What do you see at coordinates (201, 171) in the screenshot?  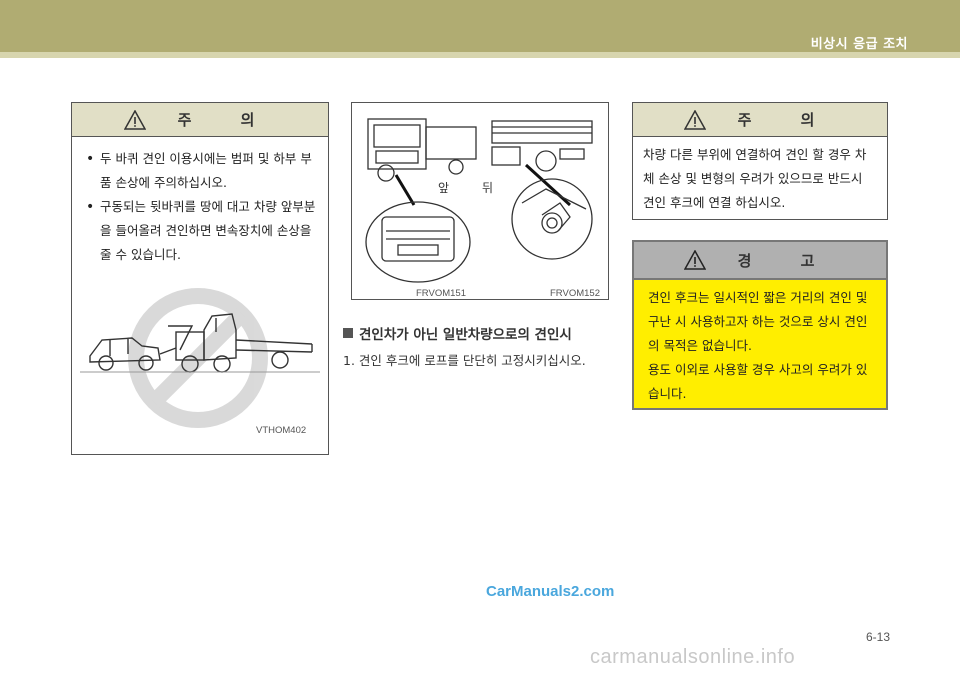 I see `list-item: 두 바퀴 견인 이용시에는 범퍼 및 하부 부품 손상에 주의하십시오.` at bounding box center [201, 171].